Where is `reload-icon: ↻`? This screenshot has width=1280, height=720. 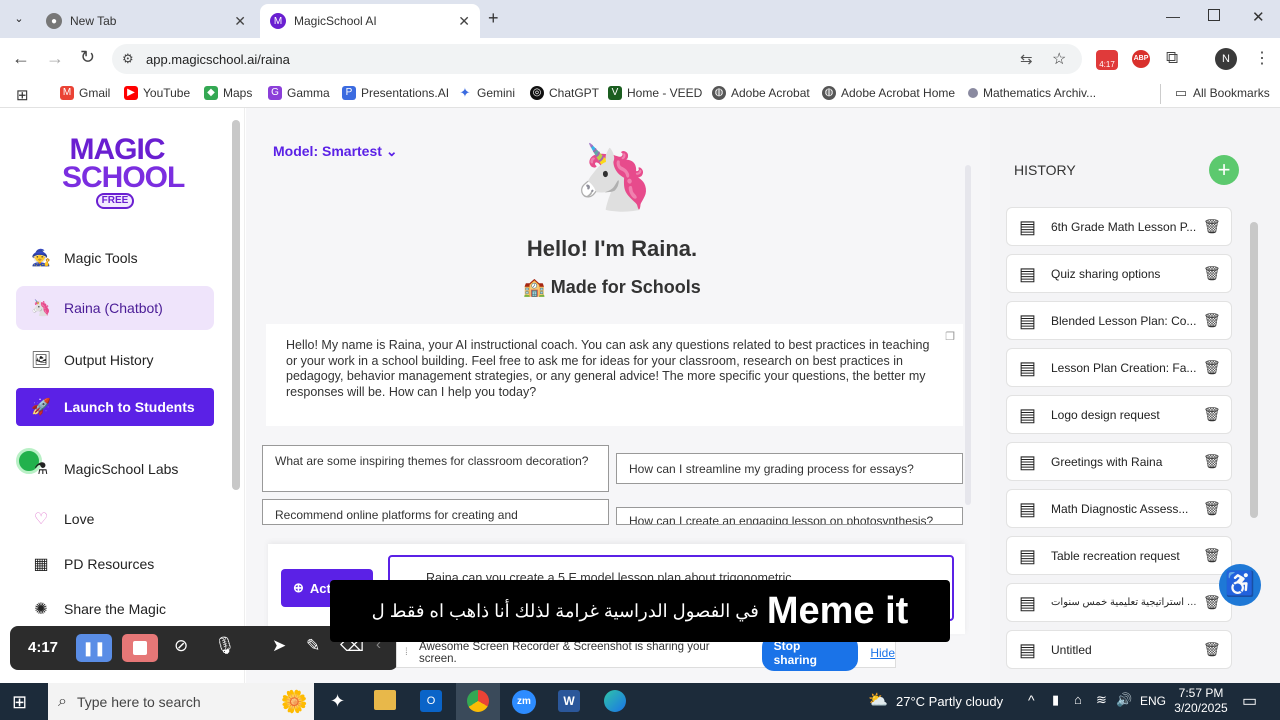 reload-icon: ↻ is located at coordinates (87, 57).